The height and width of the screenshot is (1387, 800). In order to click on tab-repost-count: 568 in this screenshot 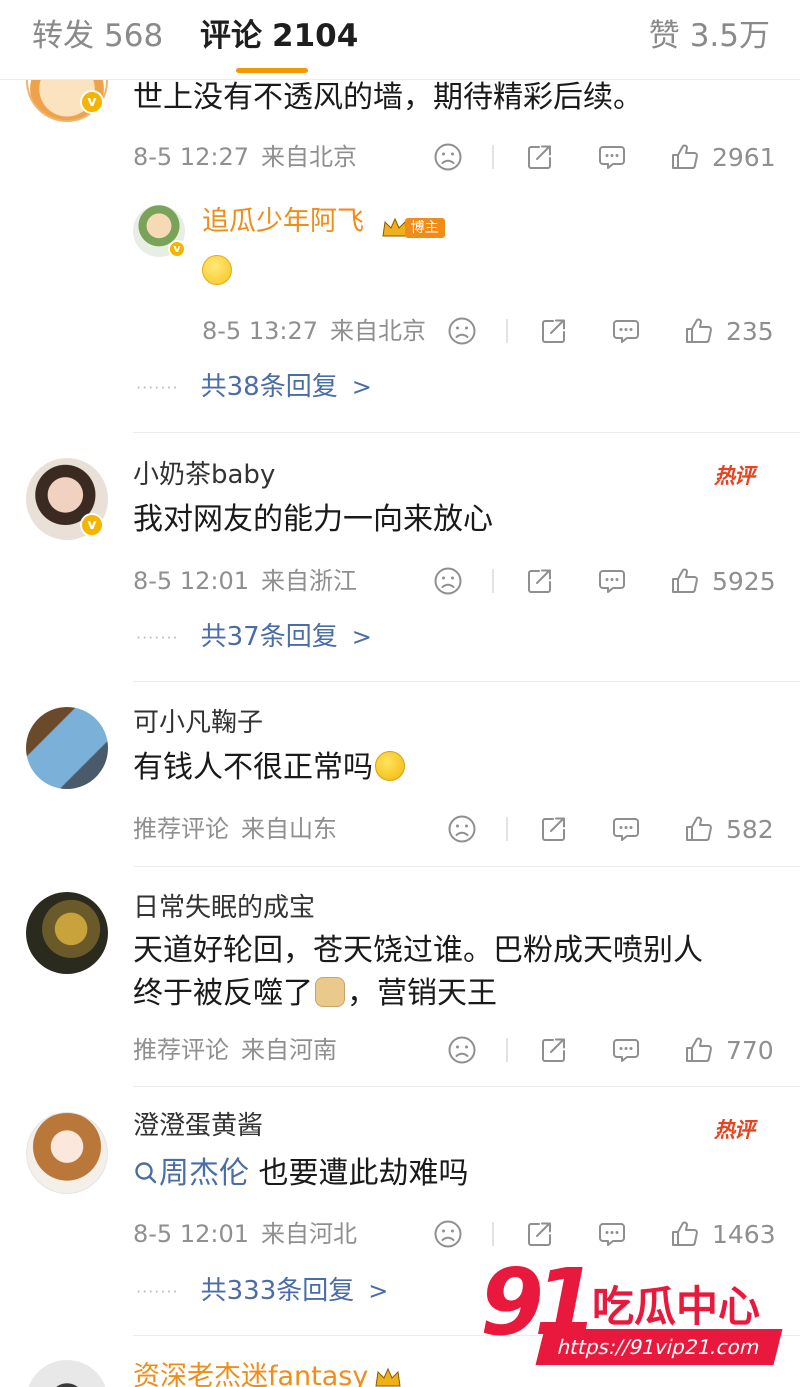, I will do `click(134, 36)`.